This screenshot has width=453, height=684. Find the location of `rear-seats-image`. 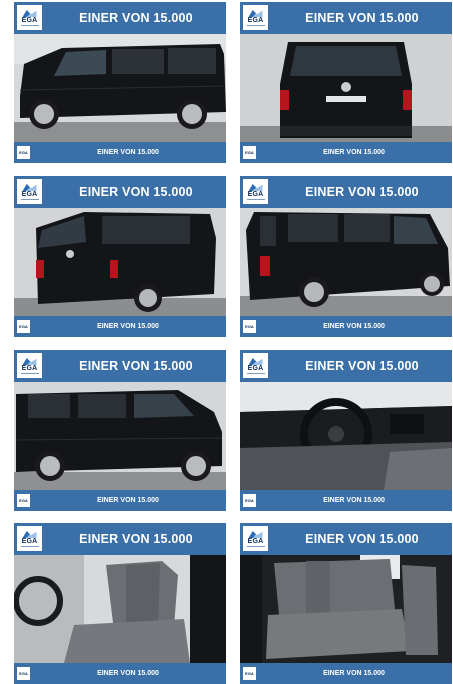

rear-seats-image is located at coordinates (346, 609).